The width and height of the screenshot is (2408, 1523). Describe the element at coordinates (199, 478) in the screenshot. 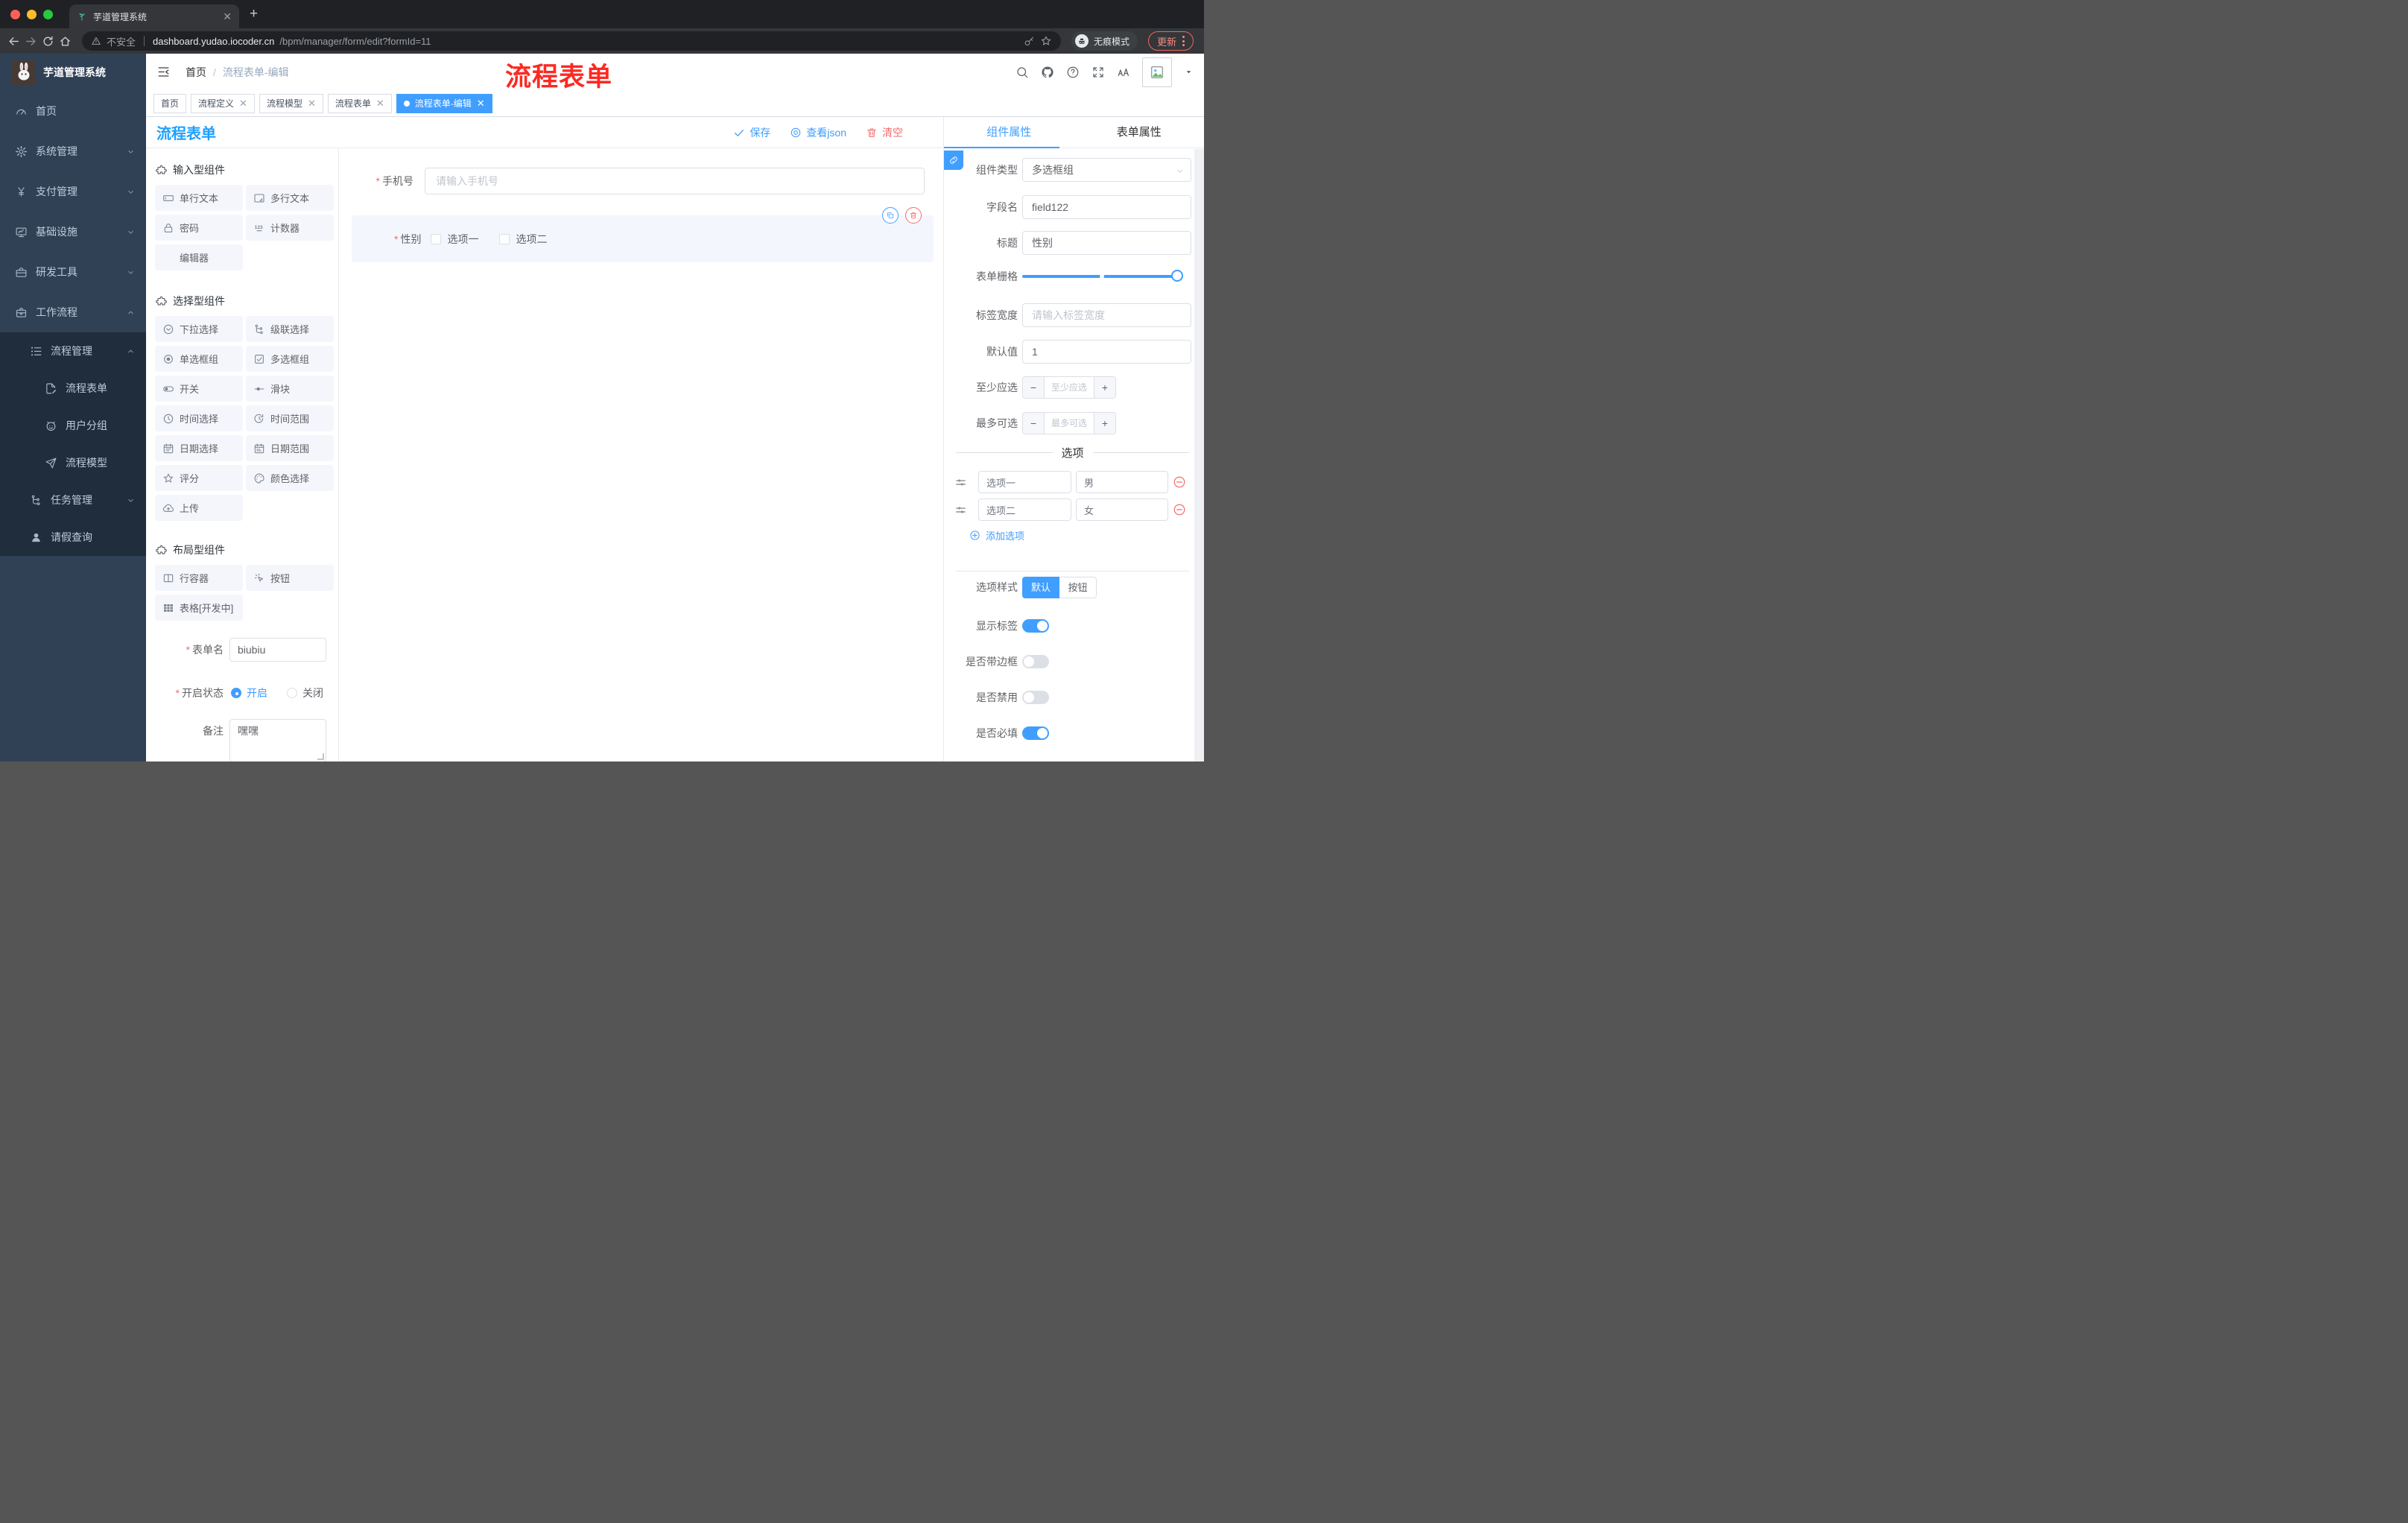

I see `component-rate: 评分` at that location.